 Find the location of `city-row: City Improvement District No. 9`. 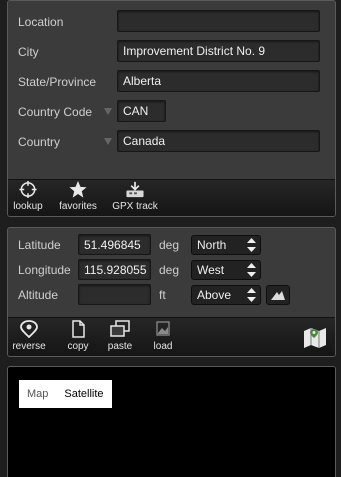

city-row: City Improvement District No. 9 is located at coordinates (171, 52).